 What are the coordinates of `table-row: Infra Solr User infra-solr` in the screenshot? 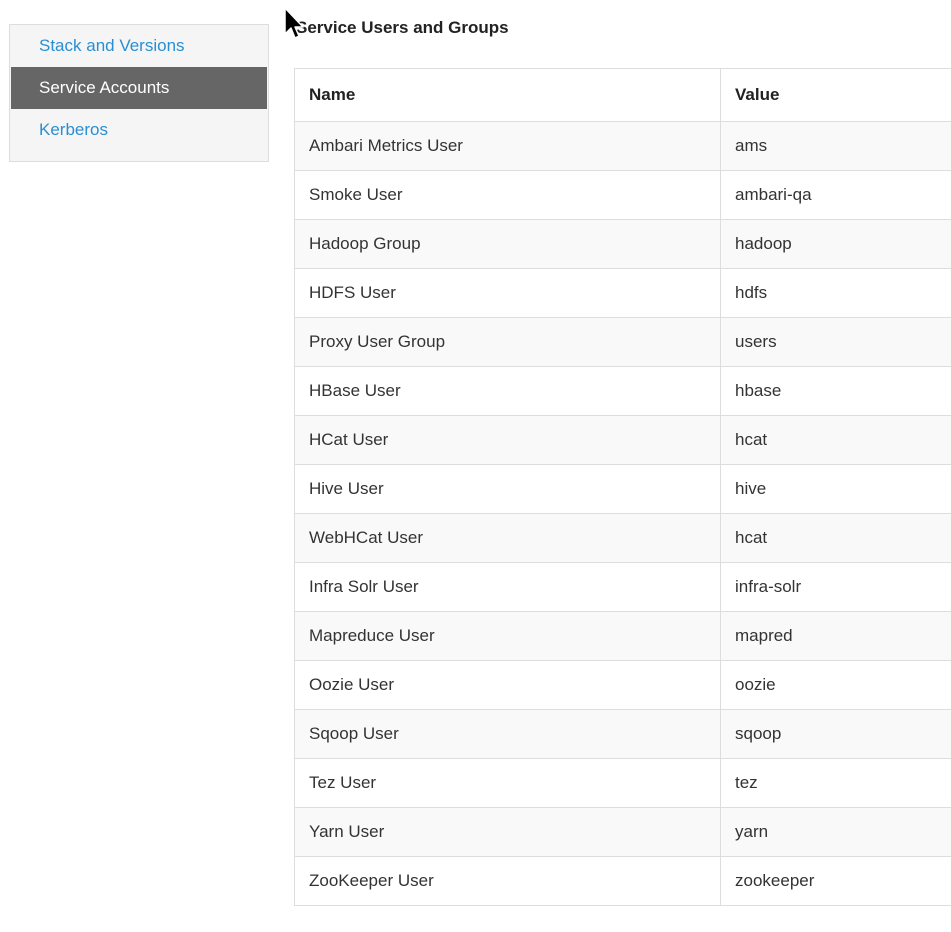 It's located at (622, 587).